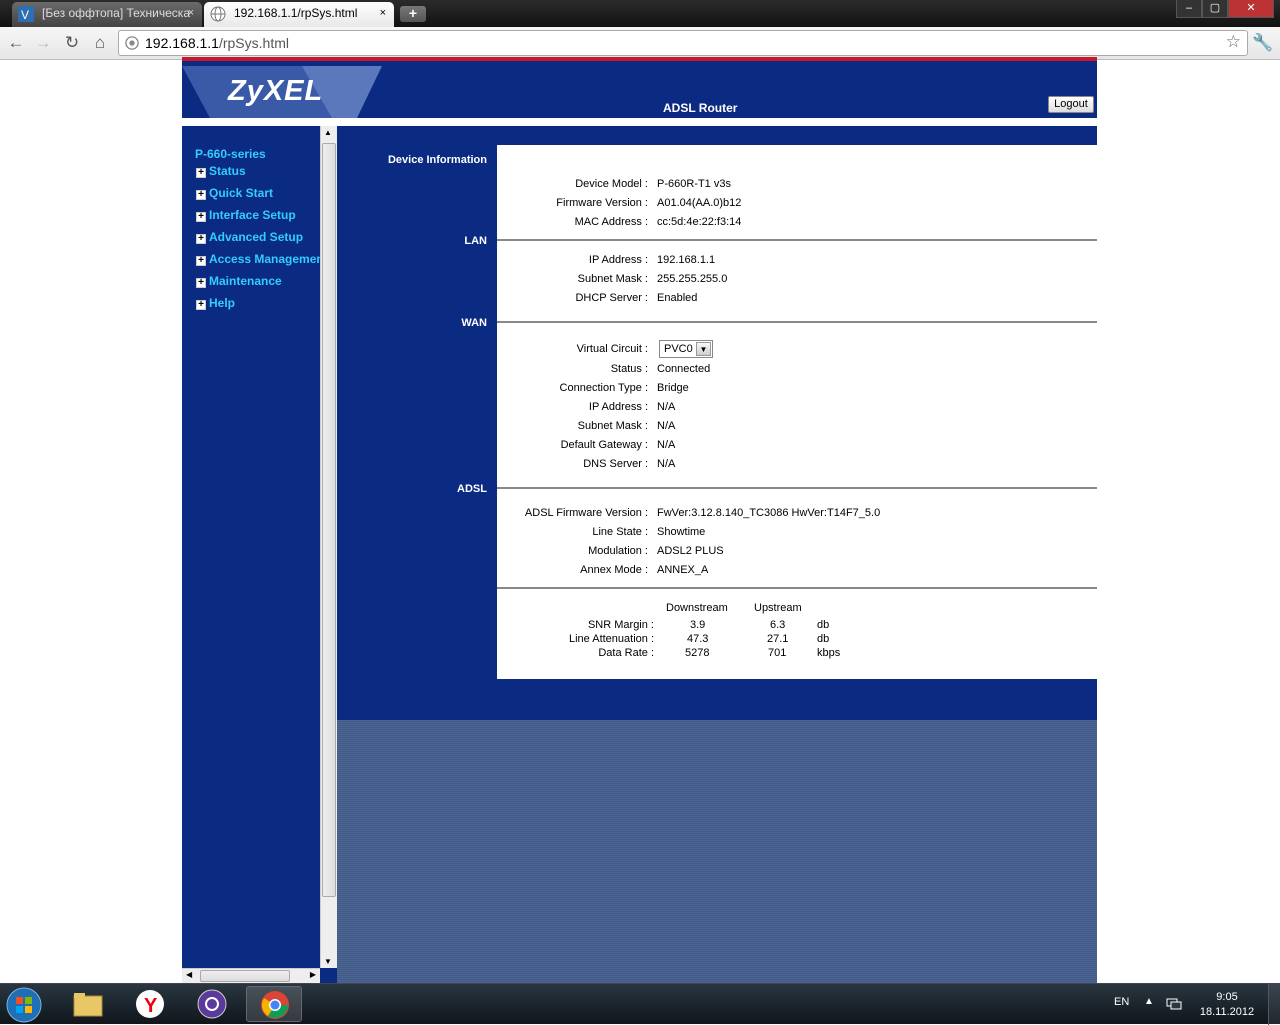  Describe the element at coordinates (666, 464) in the screenshot. I see `row-value: N/A` at that location.